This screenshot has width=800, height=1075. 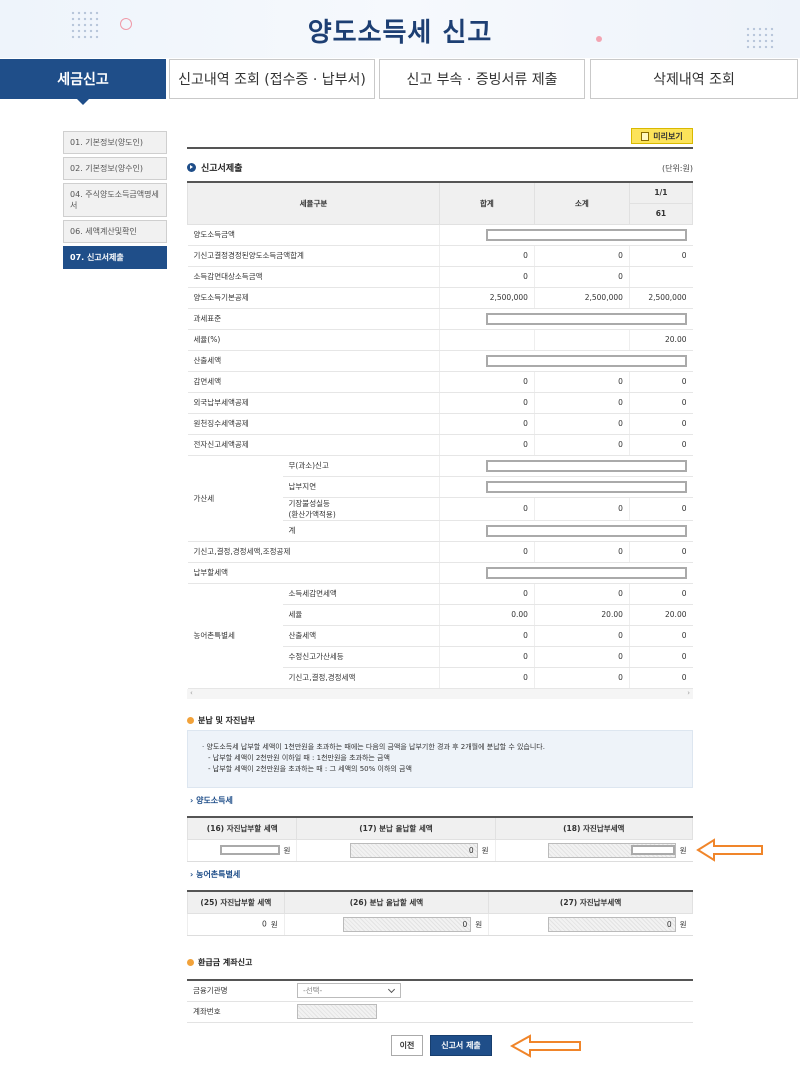 I want to click on table-row: 양도소득기본공제 2,500,000 2,500,000 2,500,000, so click(x=440, y=298).